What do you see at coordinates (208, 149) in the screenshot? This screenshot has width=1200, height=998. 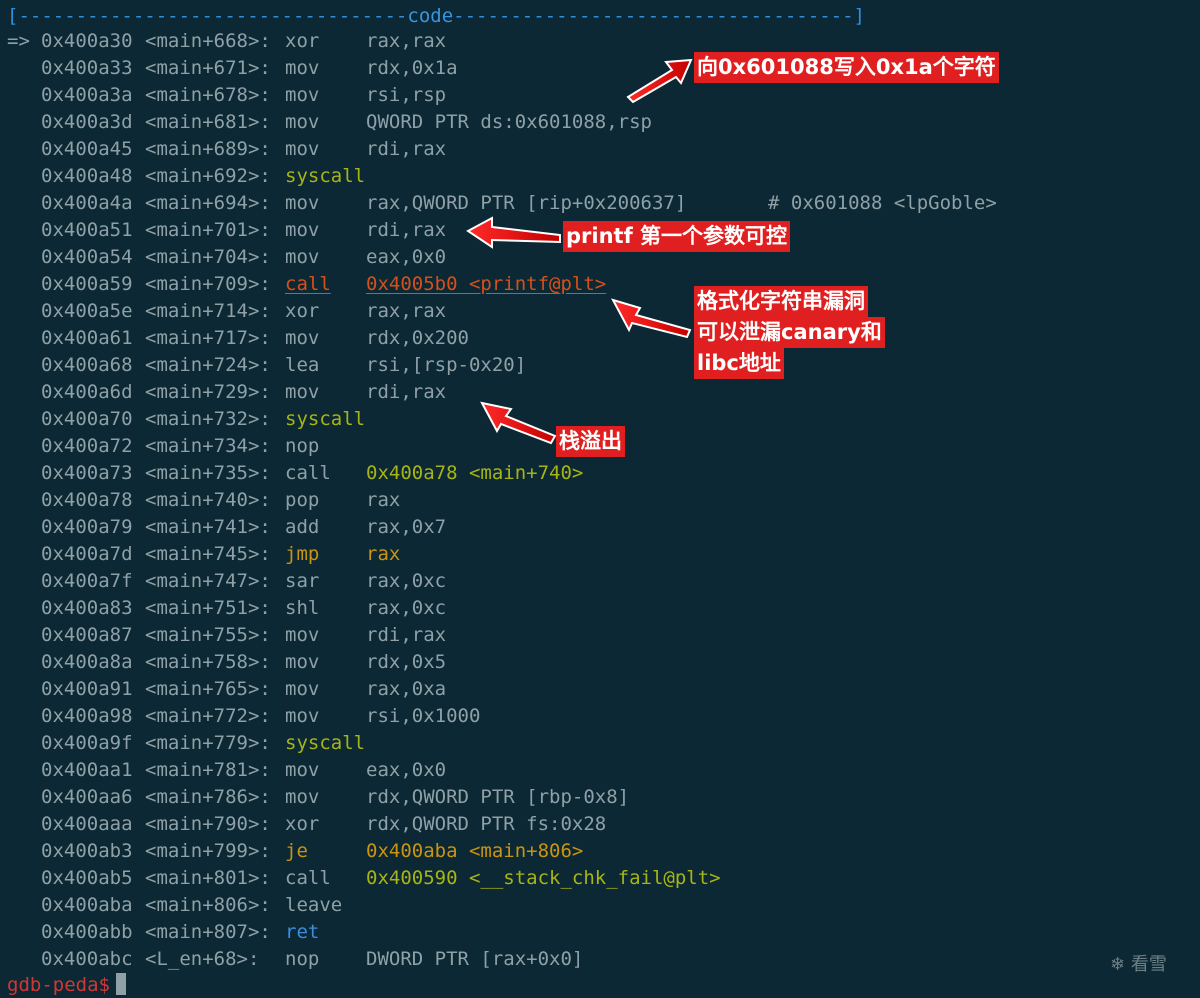 I see `instruction-symbol: <main+689>:` at bounding box center [208, 149].